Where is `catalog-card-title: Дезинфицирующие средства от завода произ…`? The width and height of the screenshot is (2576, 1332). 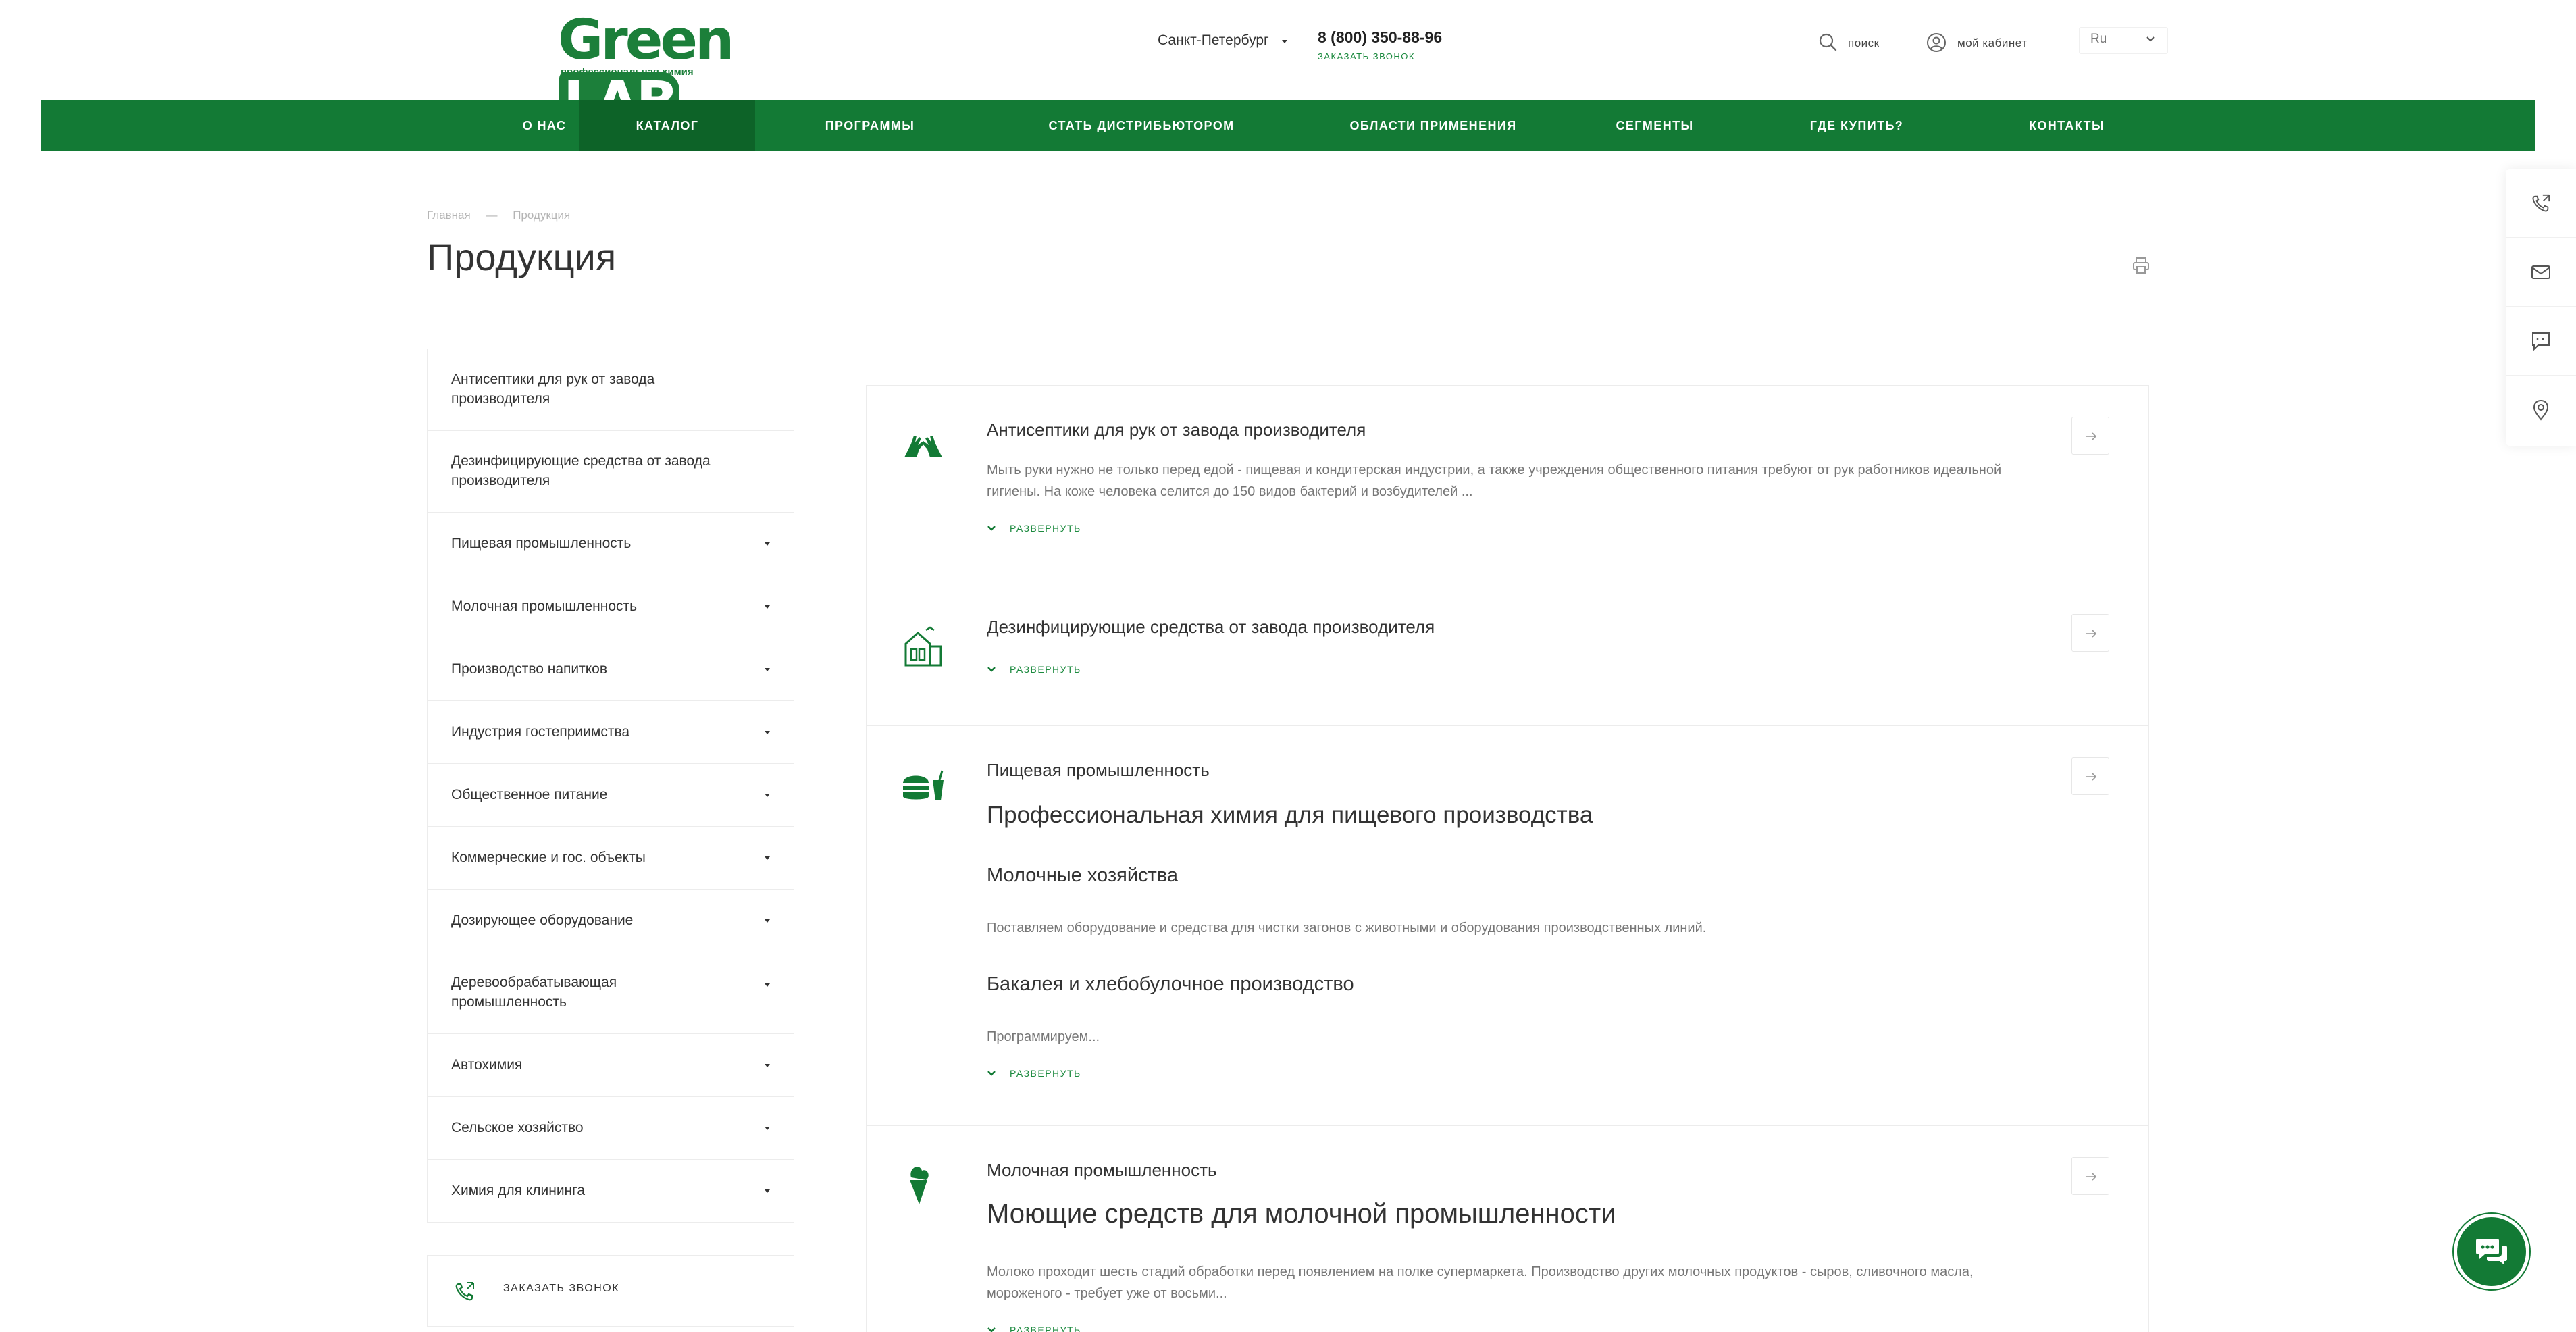
catalog-card-title: Дезинфицирующие средства от завода произ… is located at coordinates (1211, 627).